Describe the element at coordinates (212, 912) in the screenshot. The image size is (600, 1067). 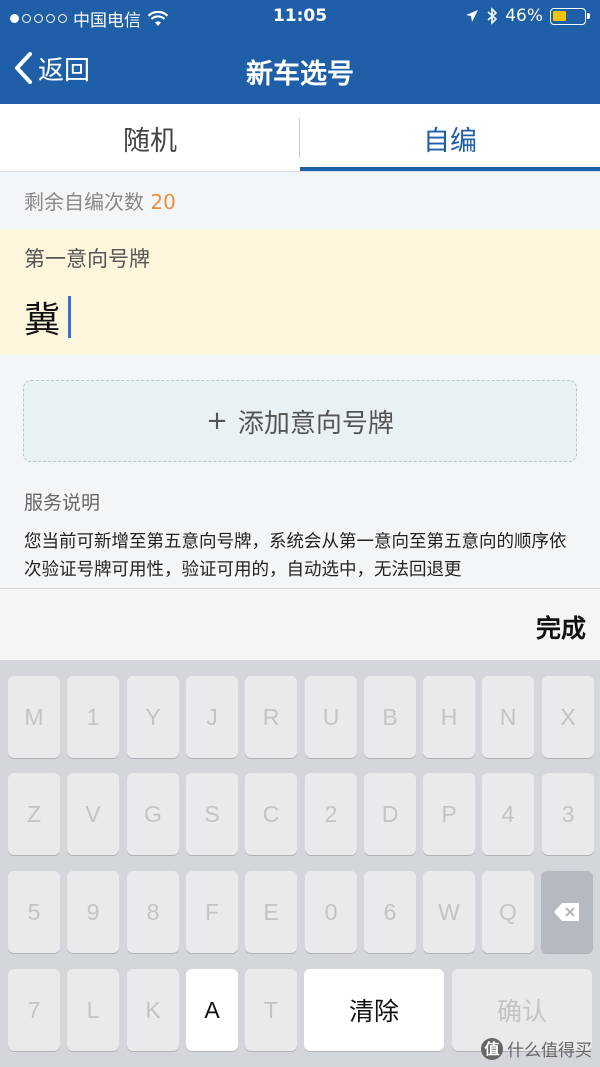
I see `key-f: F` at that location.